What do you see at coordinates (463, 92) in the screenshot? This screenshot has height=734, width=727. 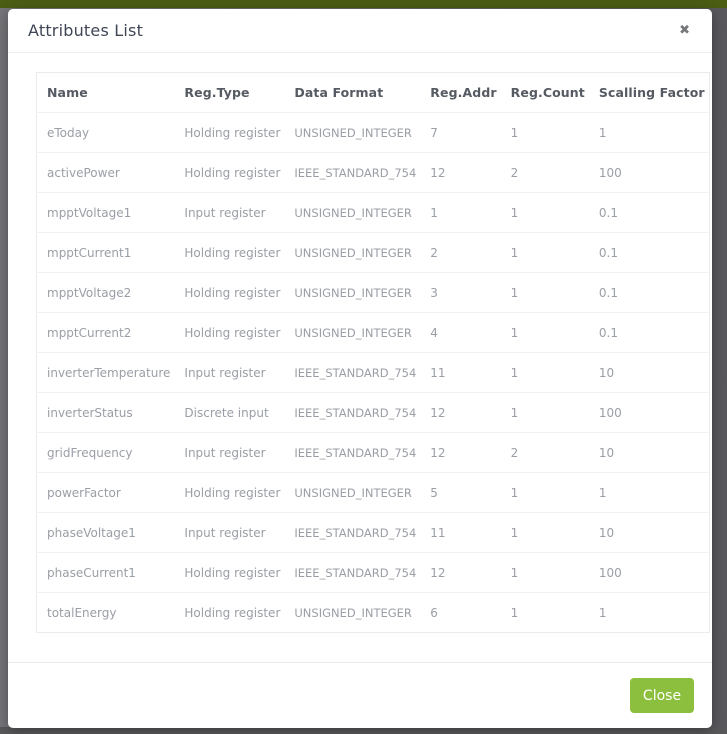 I see `column-header: Reg.Addr` at bounding box center [463, 92].